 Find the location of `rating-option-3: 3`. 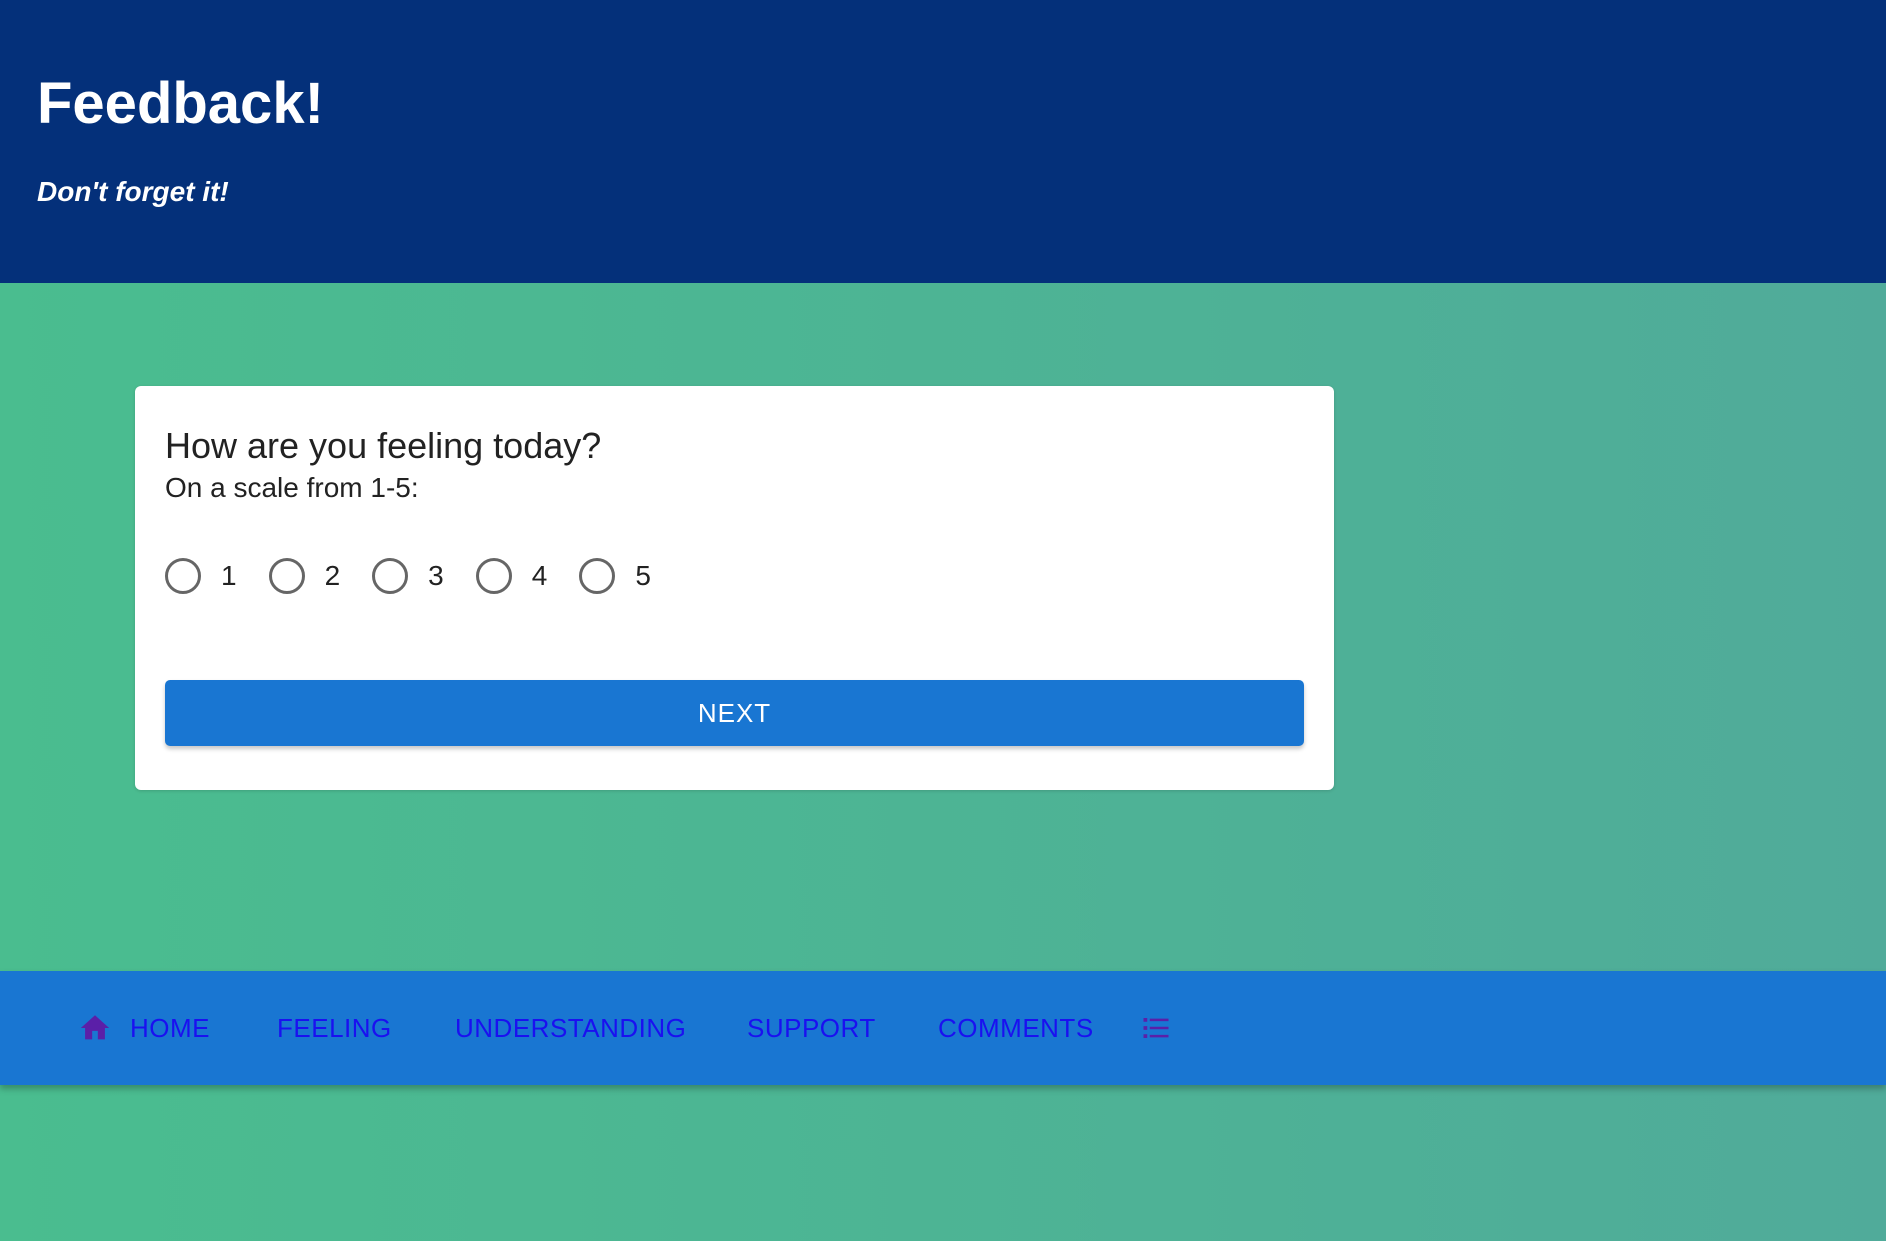

rating-option-3: 3 is located at coordinates (408, 576).